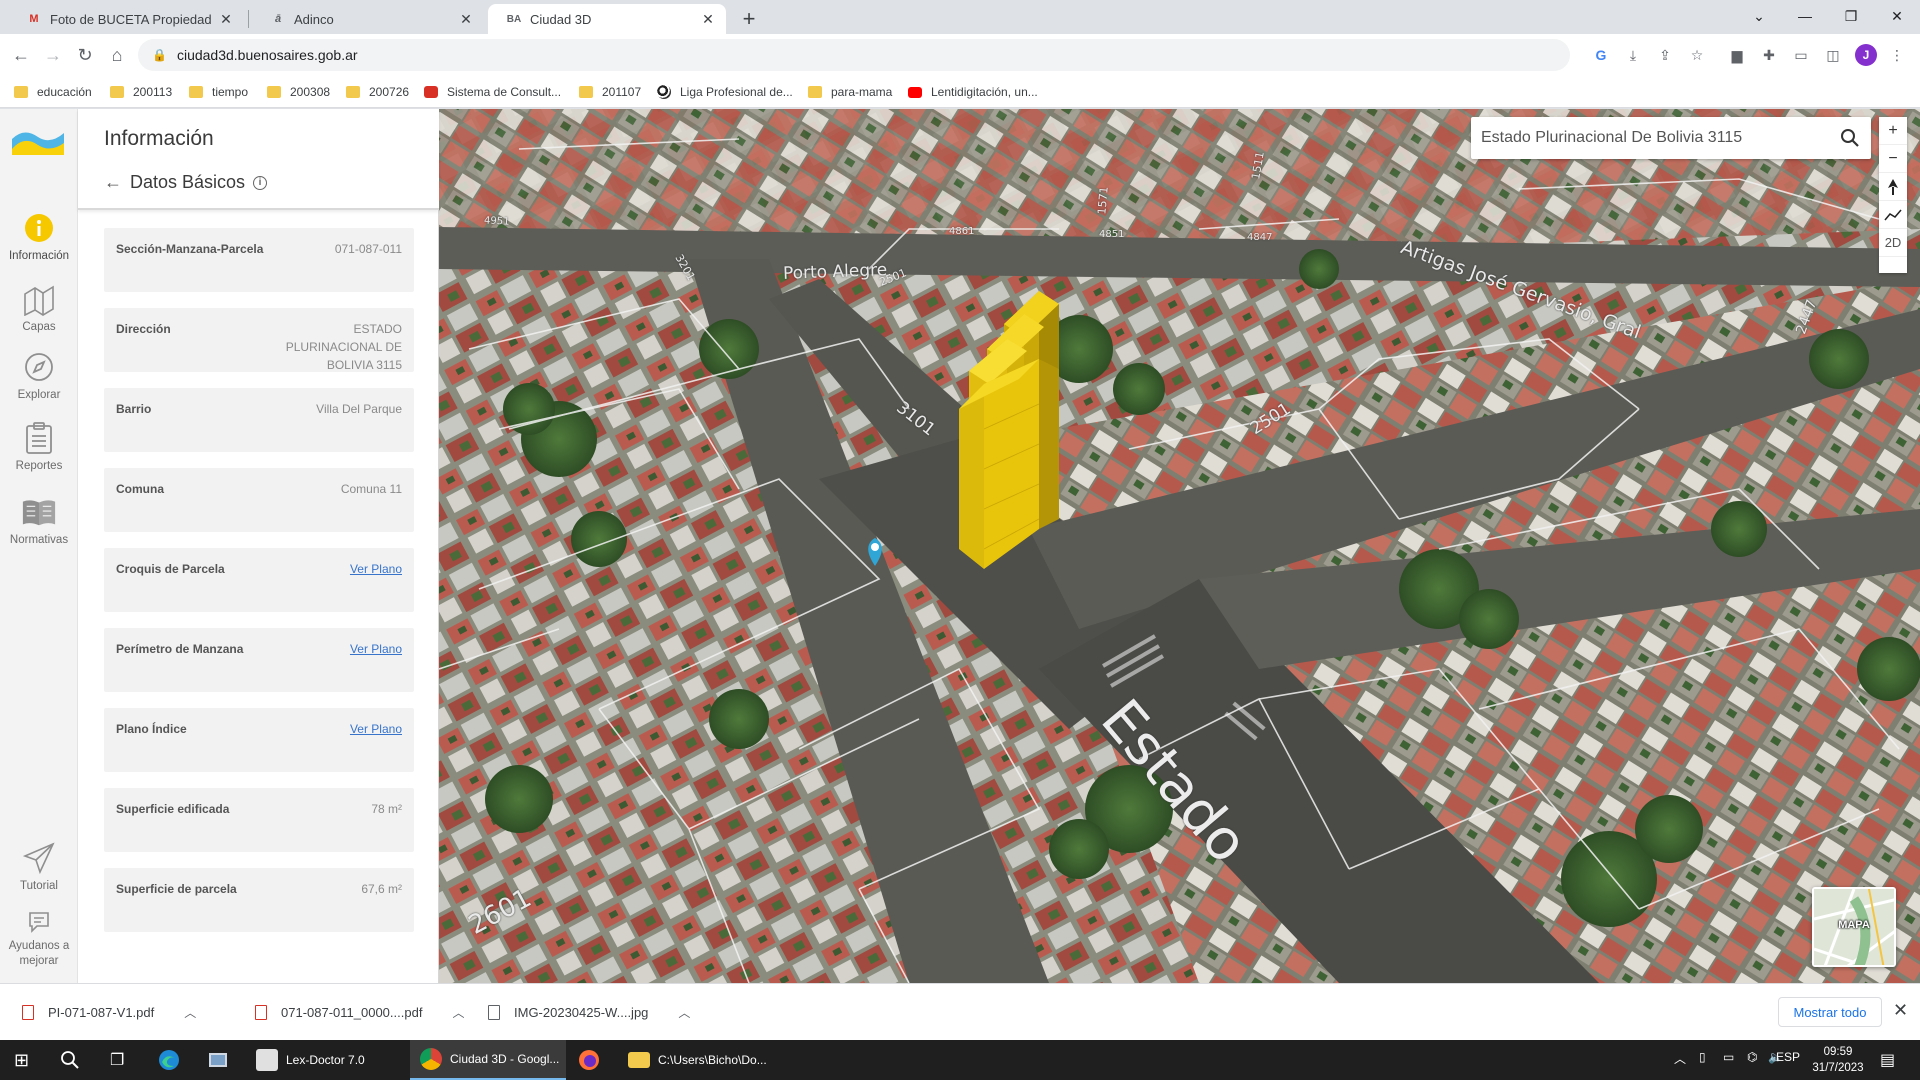 The height and width of the screenshot is (1080, 1920). What do you see at coordinates (1665, 55) in the screenshot?
I see `share-icon: ⇪` at bounding box center [1665, 55].